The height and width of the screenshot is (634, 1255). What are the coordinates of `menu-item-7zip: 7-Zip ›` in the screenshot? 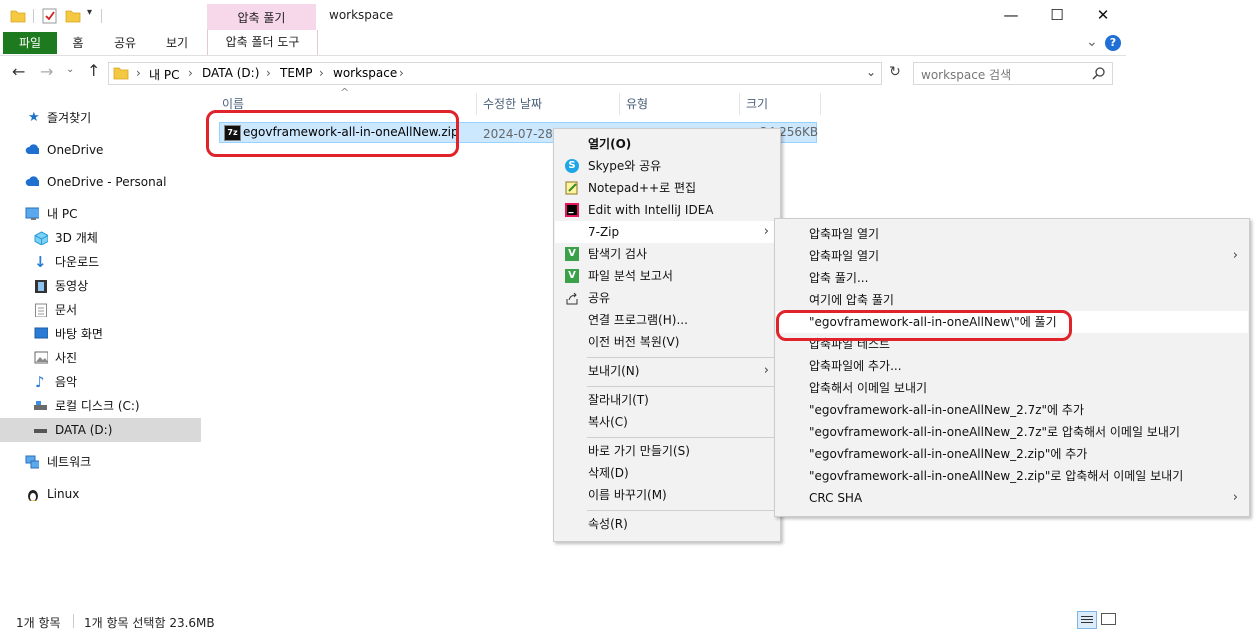 It's located at (667, 232).